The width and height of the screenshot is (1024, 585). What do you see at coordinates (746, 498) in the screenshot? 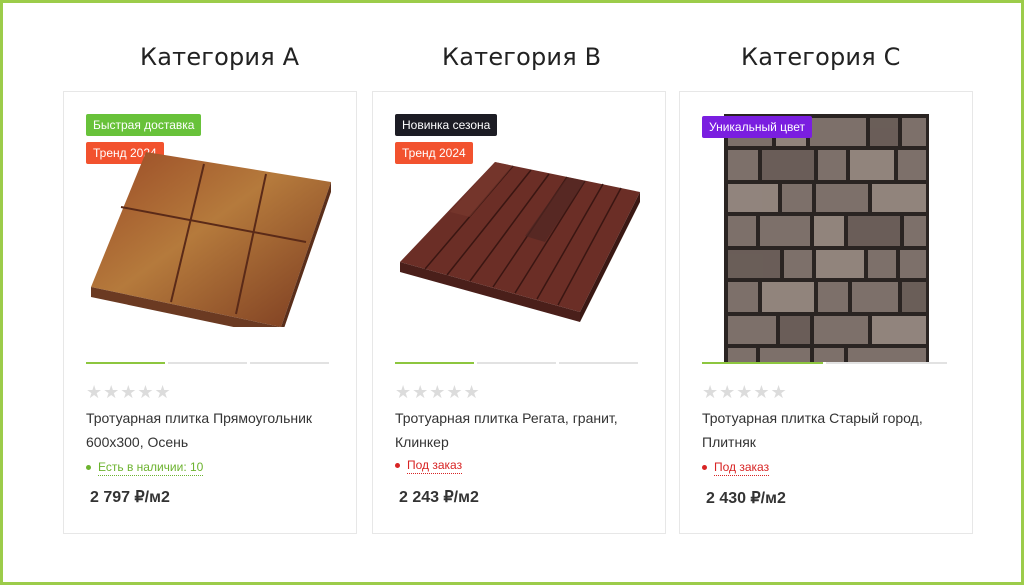
I see `product-price: 2 430 ₽/м2` at bounding box center [746, 498].